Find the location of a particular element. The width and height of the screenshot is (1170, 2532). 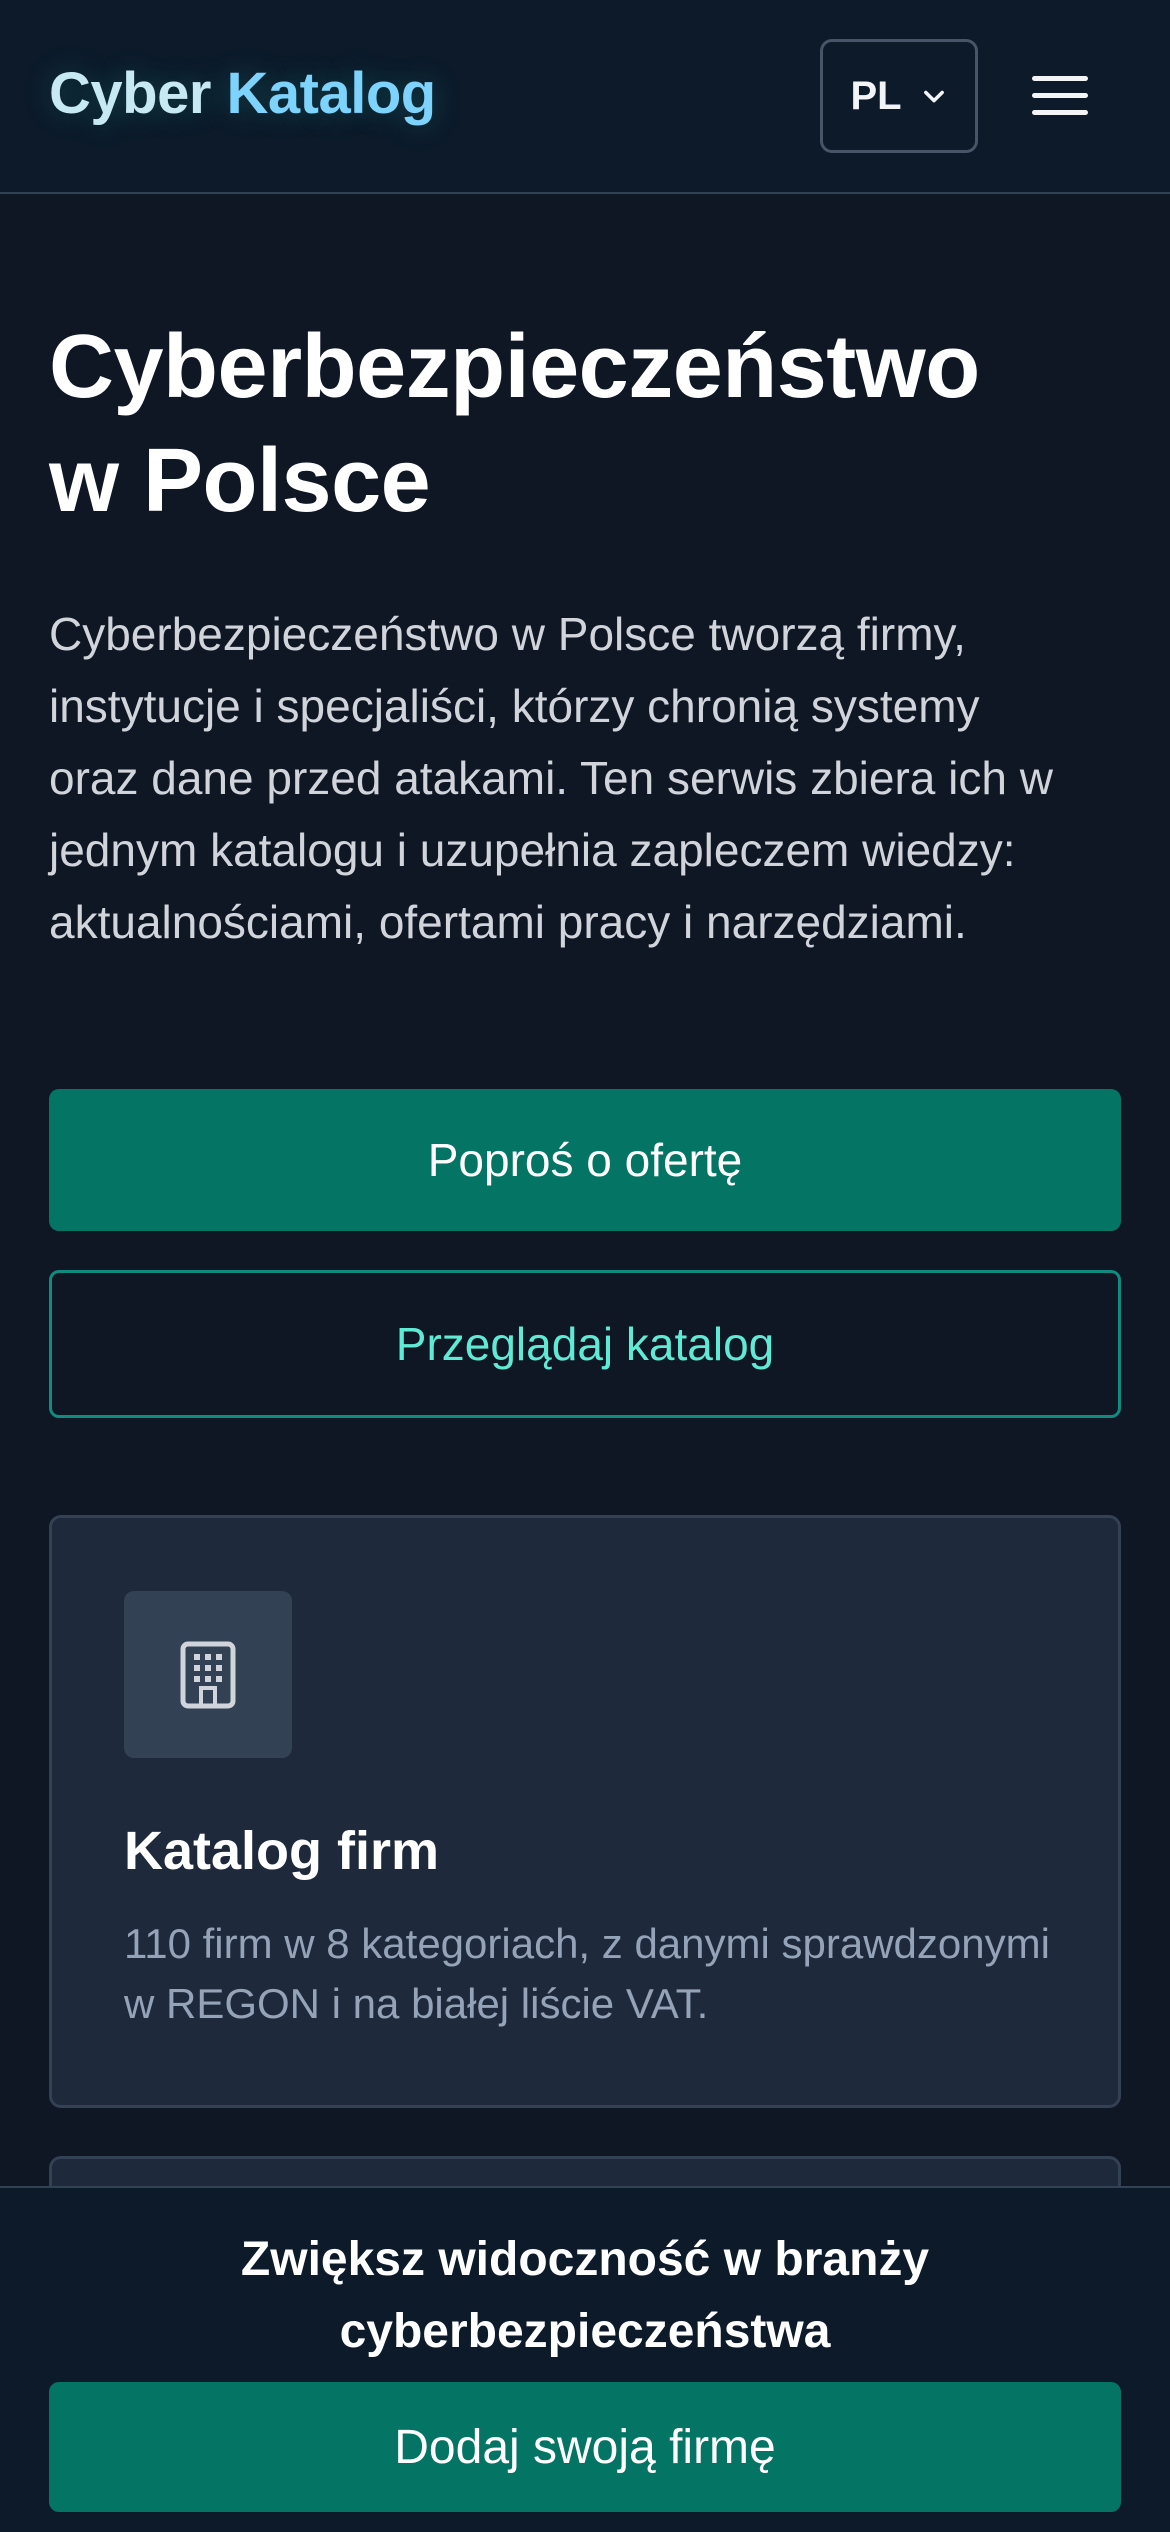

chevron-down-icon is located at coordinates (933, 96).